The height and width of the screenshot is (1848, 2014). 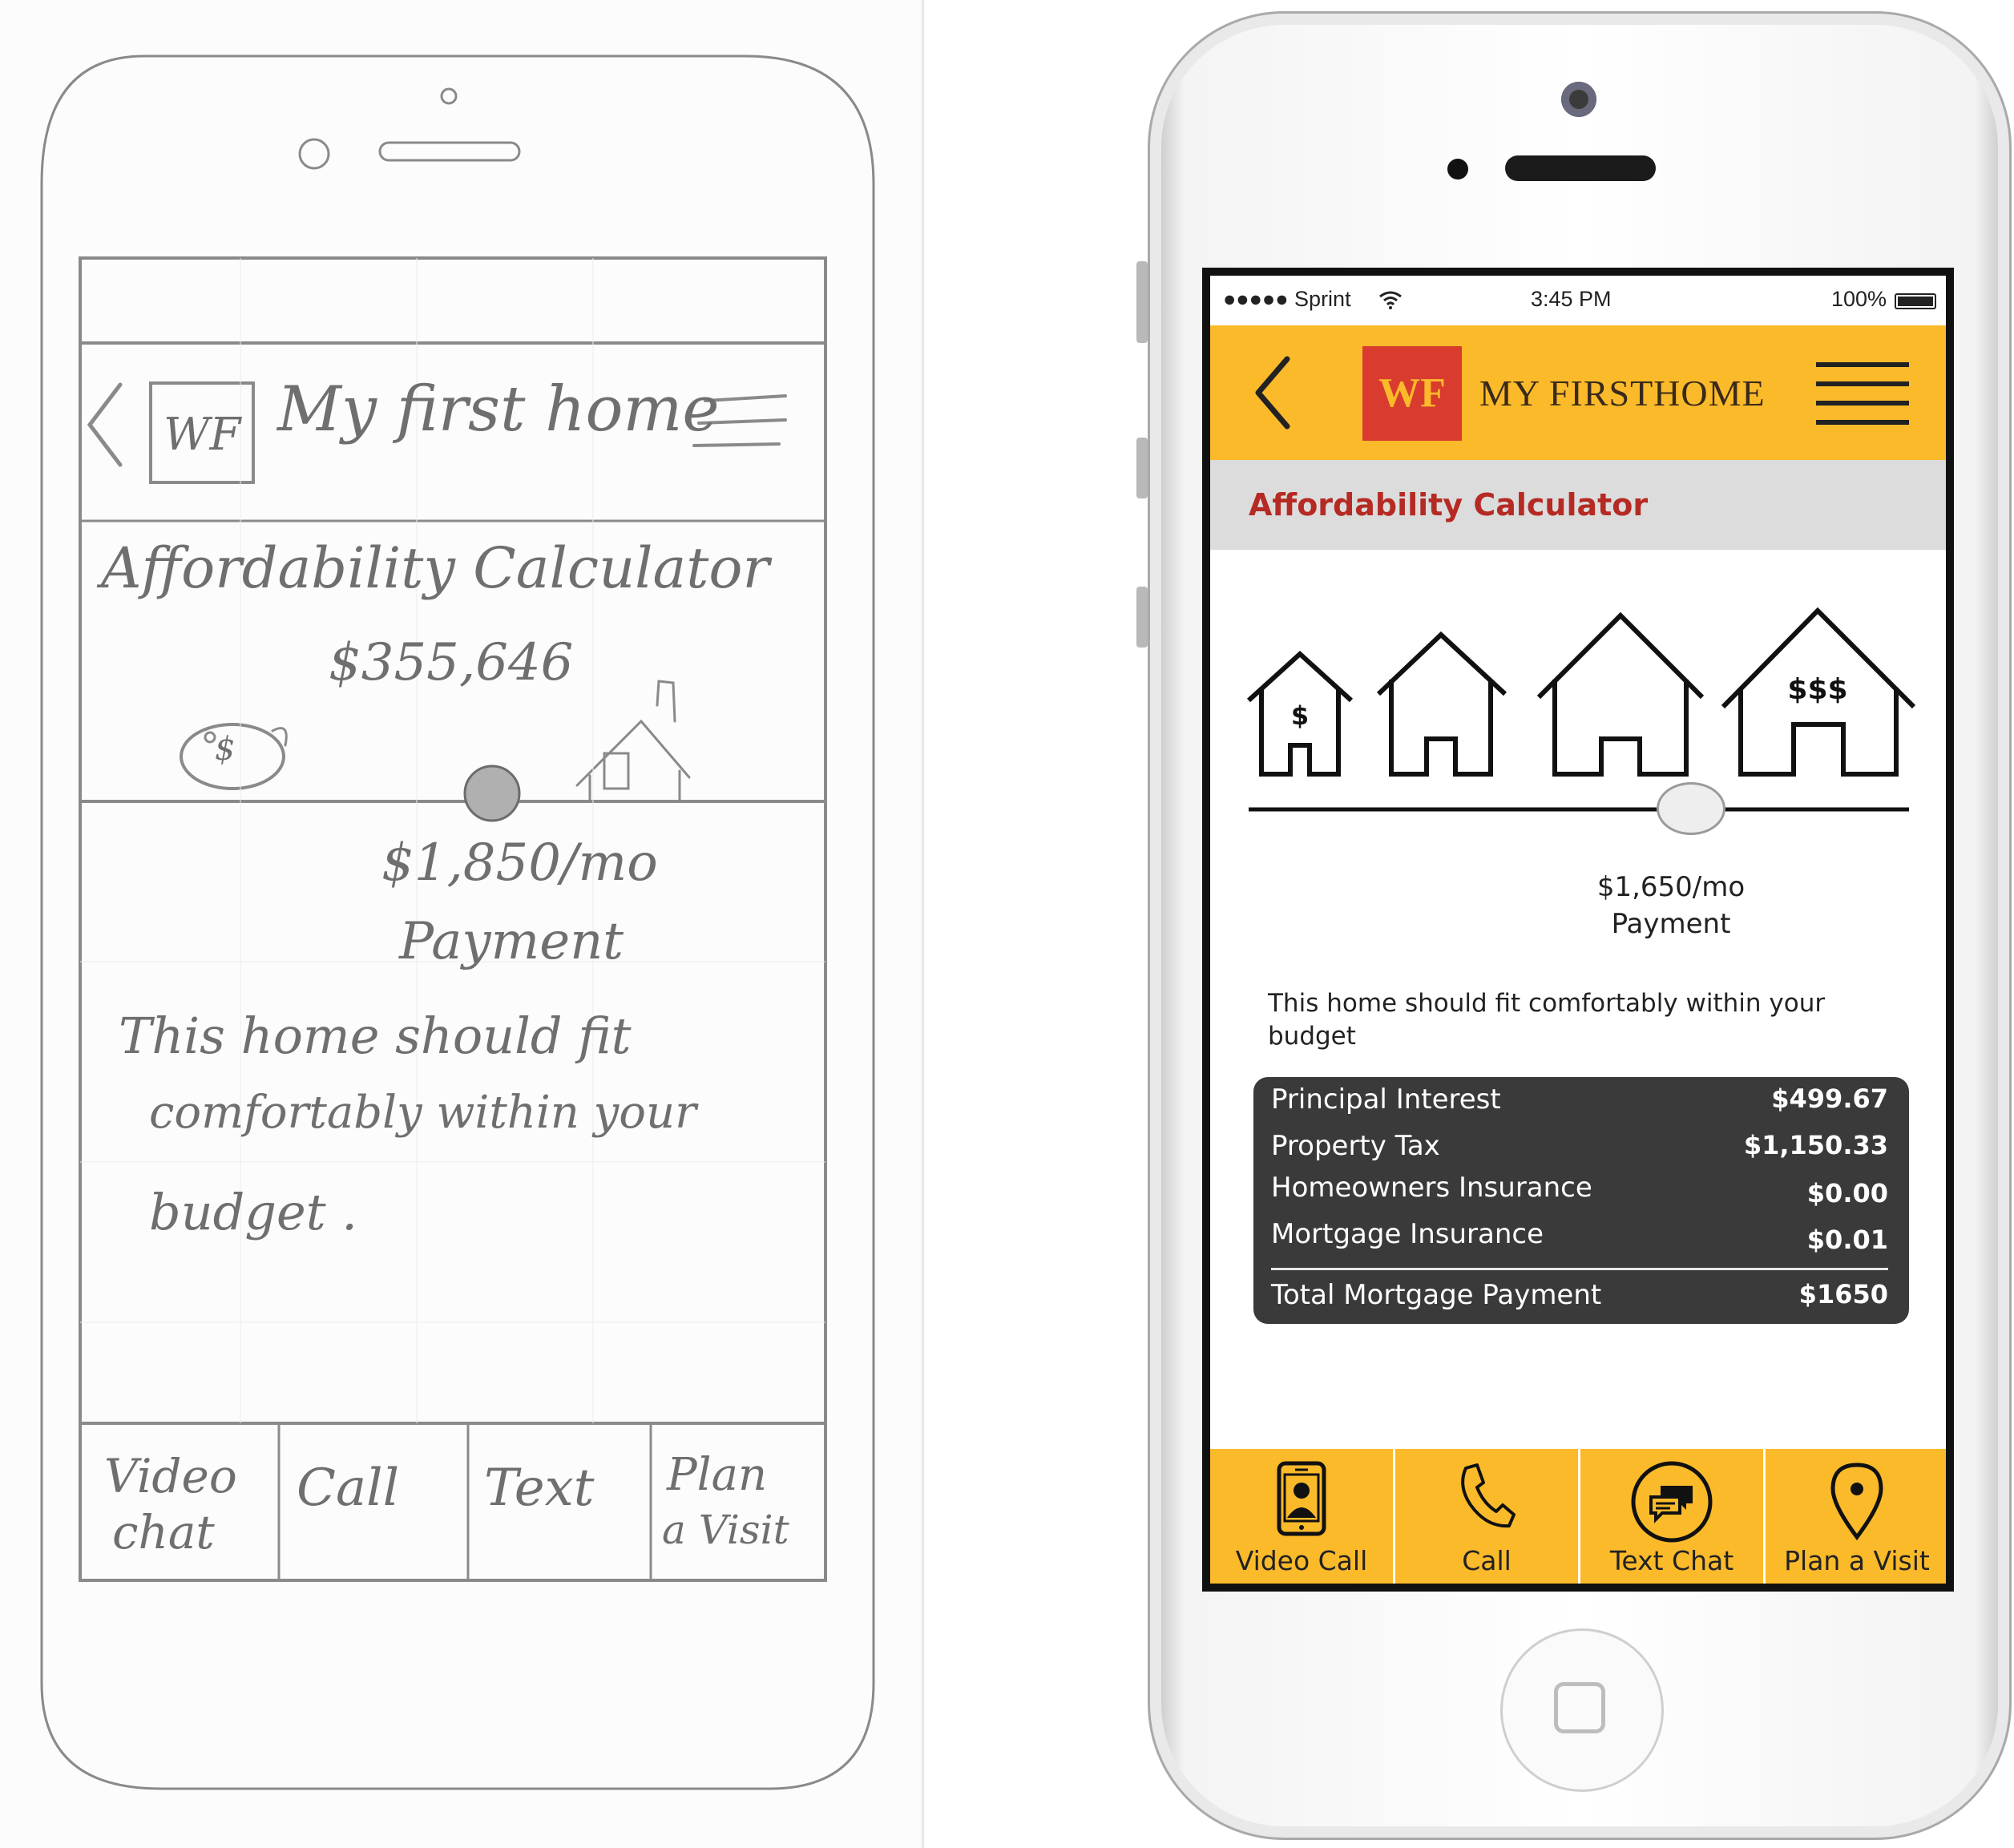 What do you see at coordinates (1622, 393) in the screenshot?
I see `app-title: MY FIRSTHOME` at bounding box center [1622, 393].